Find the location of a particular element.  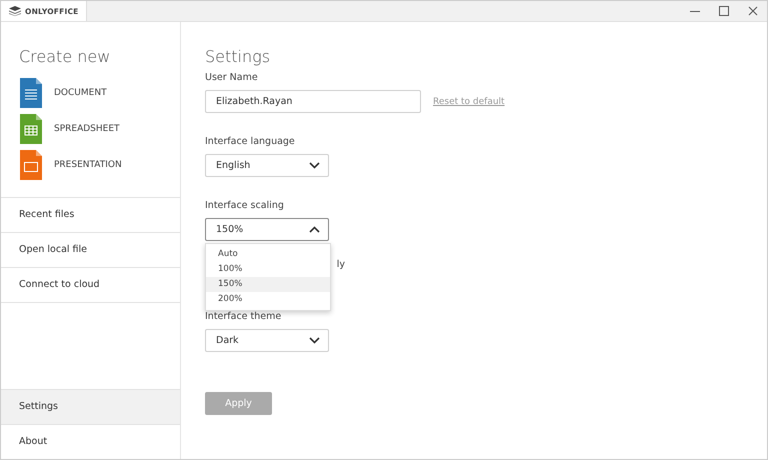

dropdown-option: Auto is located at coordinates (268, 254).